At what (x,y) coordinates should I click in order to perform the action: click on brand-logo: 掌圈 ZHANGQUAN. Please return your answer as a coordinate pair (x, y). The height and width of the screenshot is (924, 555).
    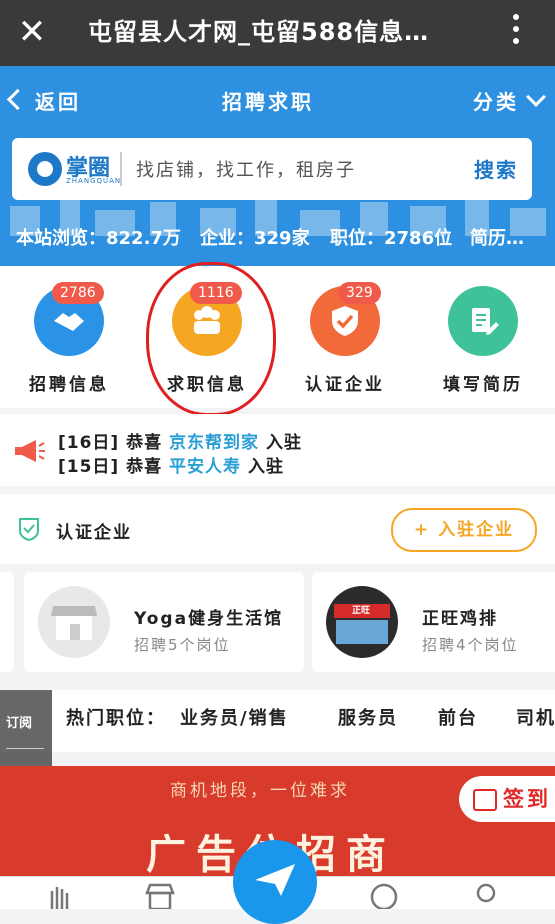
    Looking at the image, I should click on (75, 169).